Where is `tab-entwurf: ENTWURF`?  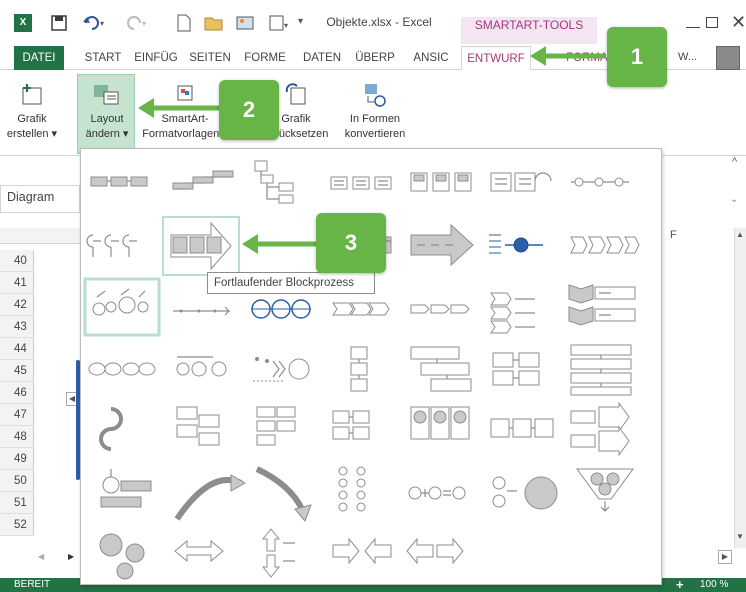 tab-entwurf: ENTWURF is located at coordinates (496, 58).